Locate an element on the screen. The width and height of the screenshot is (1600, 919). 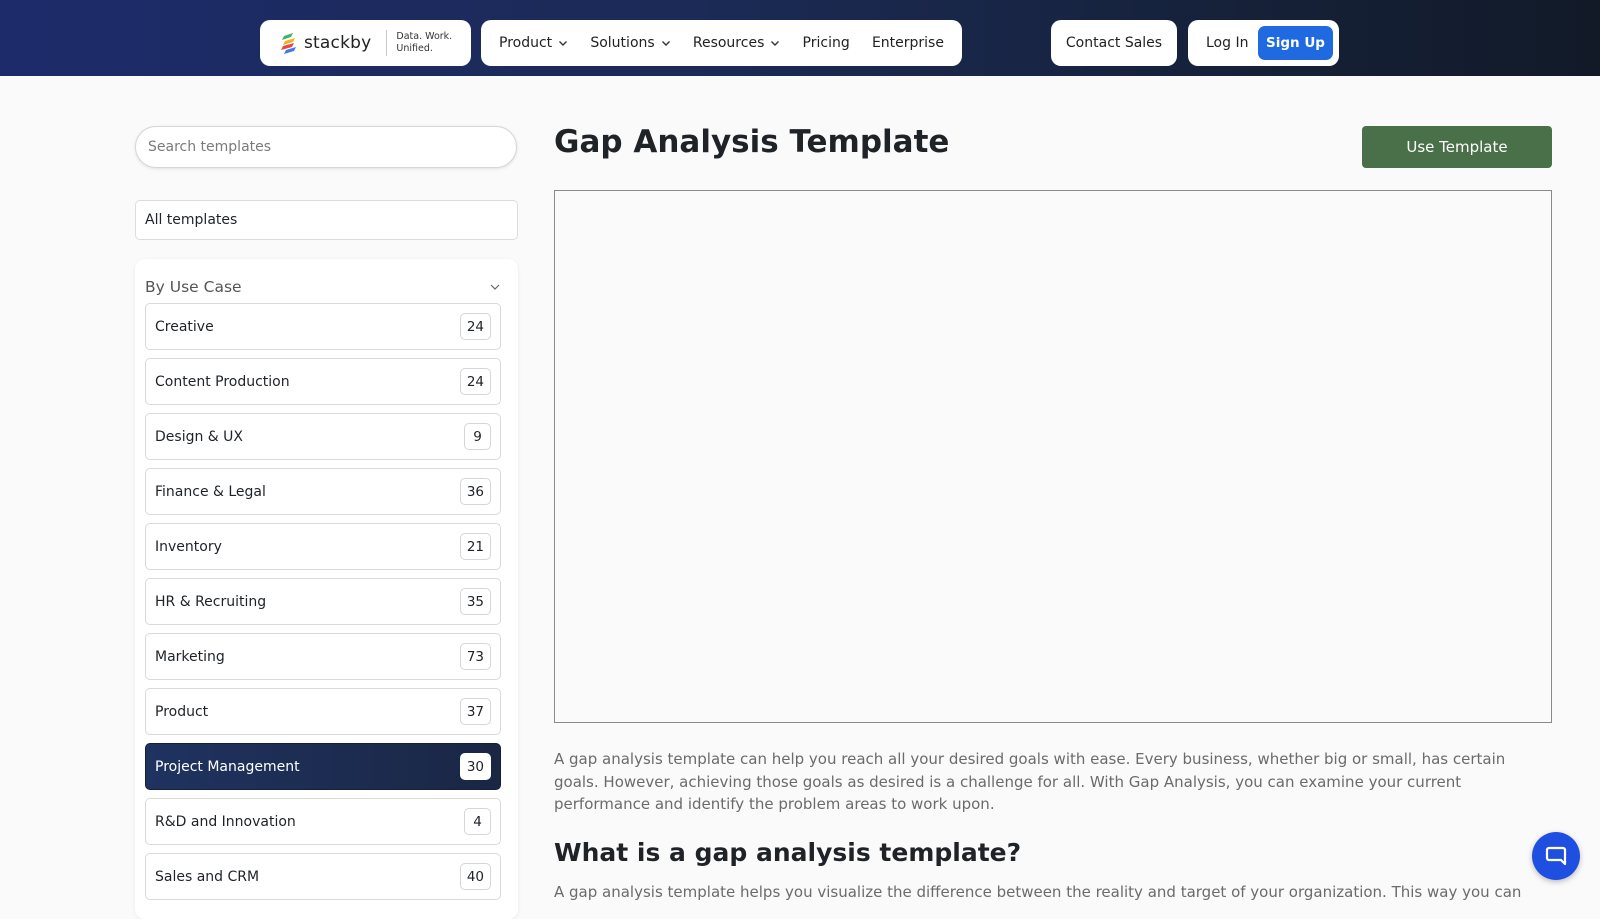
nav-enterprise-label: Enterprise is located at coordinates (907, 43).